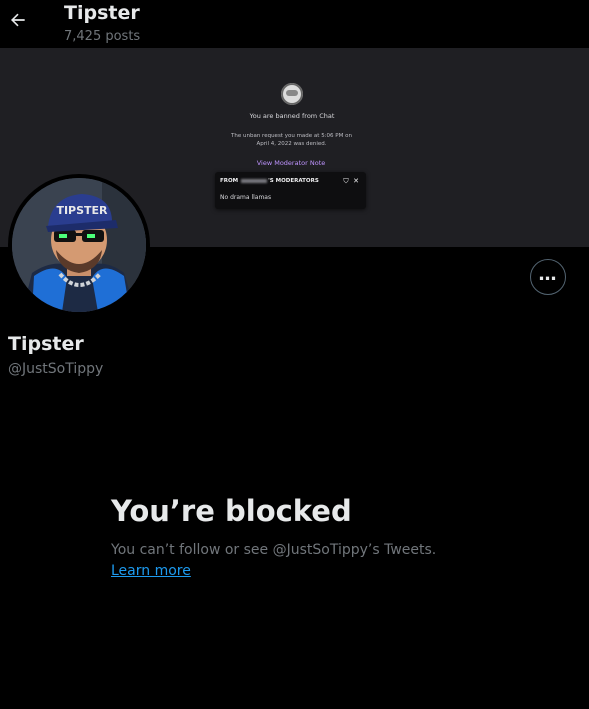 This screenshot has width=589, height=709. I want to click on close-icon: ✕, so click(356, 181).